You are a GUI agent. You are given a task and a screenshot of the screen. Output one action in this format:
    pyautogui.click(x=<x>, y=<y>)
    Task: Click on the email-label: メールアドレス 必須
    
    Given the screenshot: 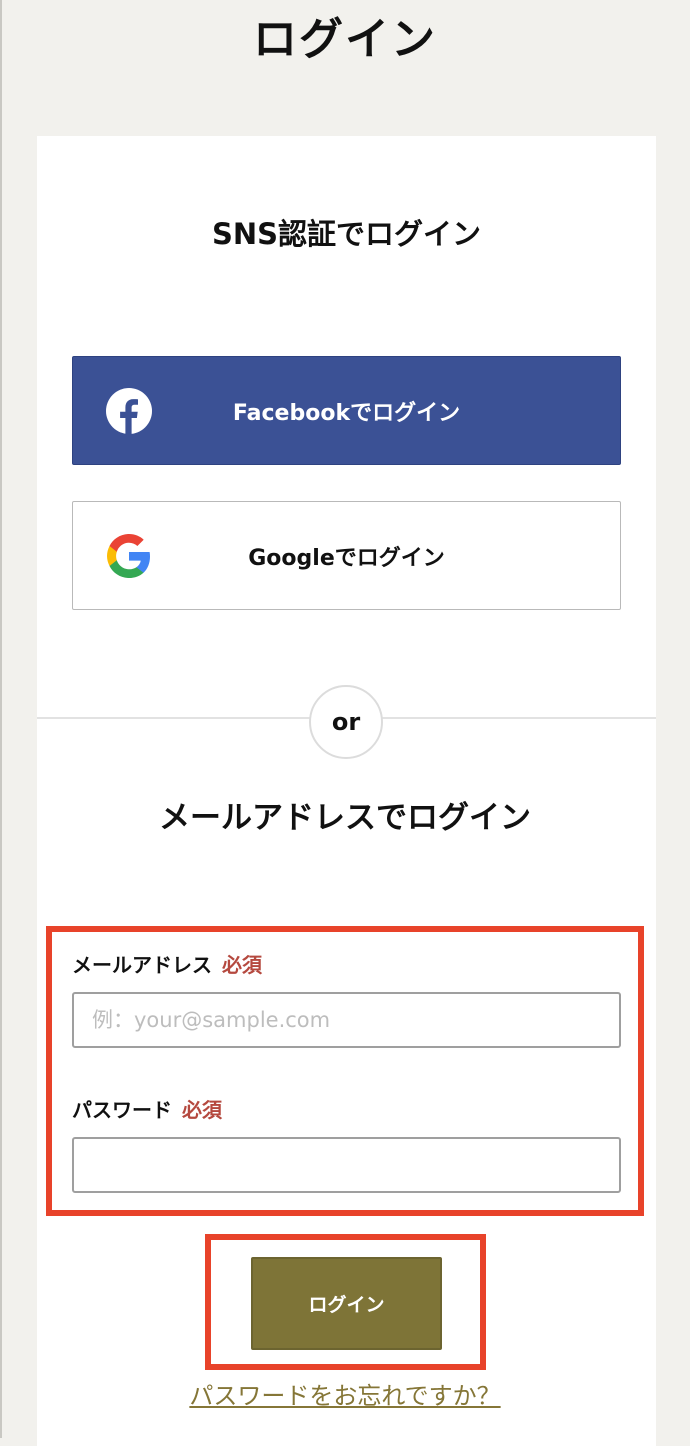 What is the action you would take?
    pyautogui.click(x=167, y=965)
    